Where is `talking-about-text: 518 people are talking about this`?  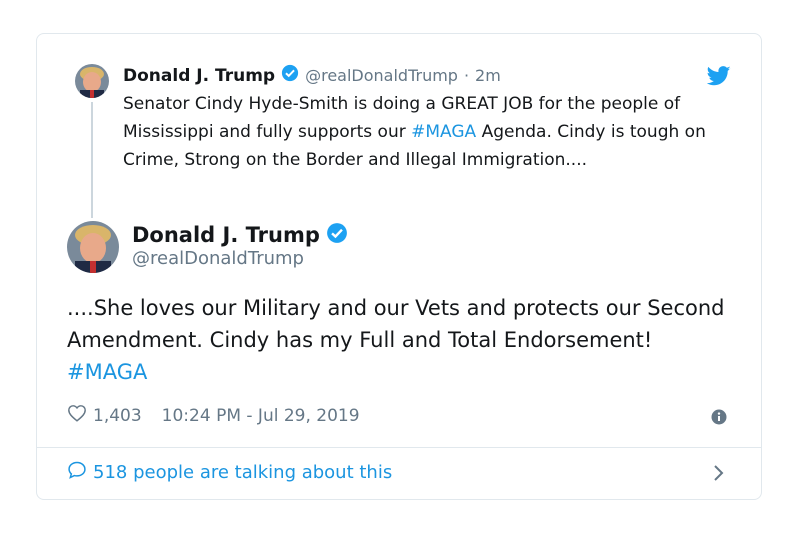 talking-about-text: 518 people are talking about this is located at coordinates (243, 472).